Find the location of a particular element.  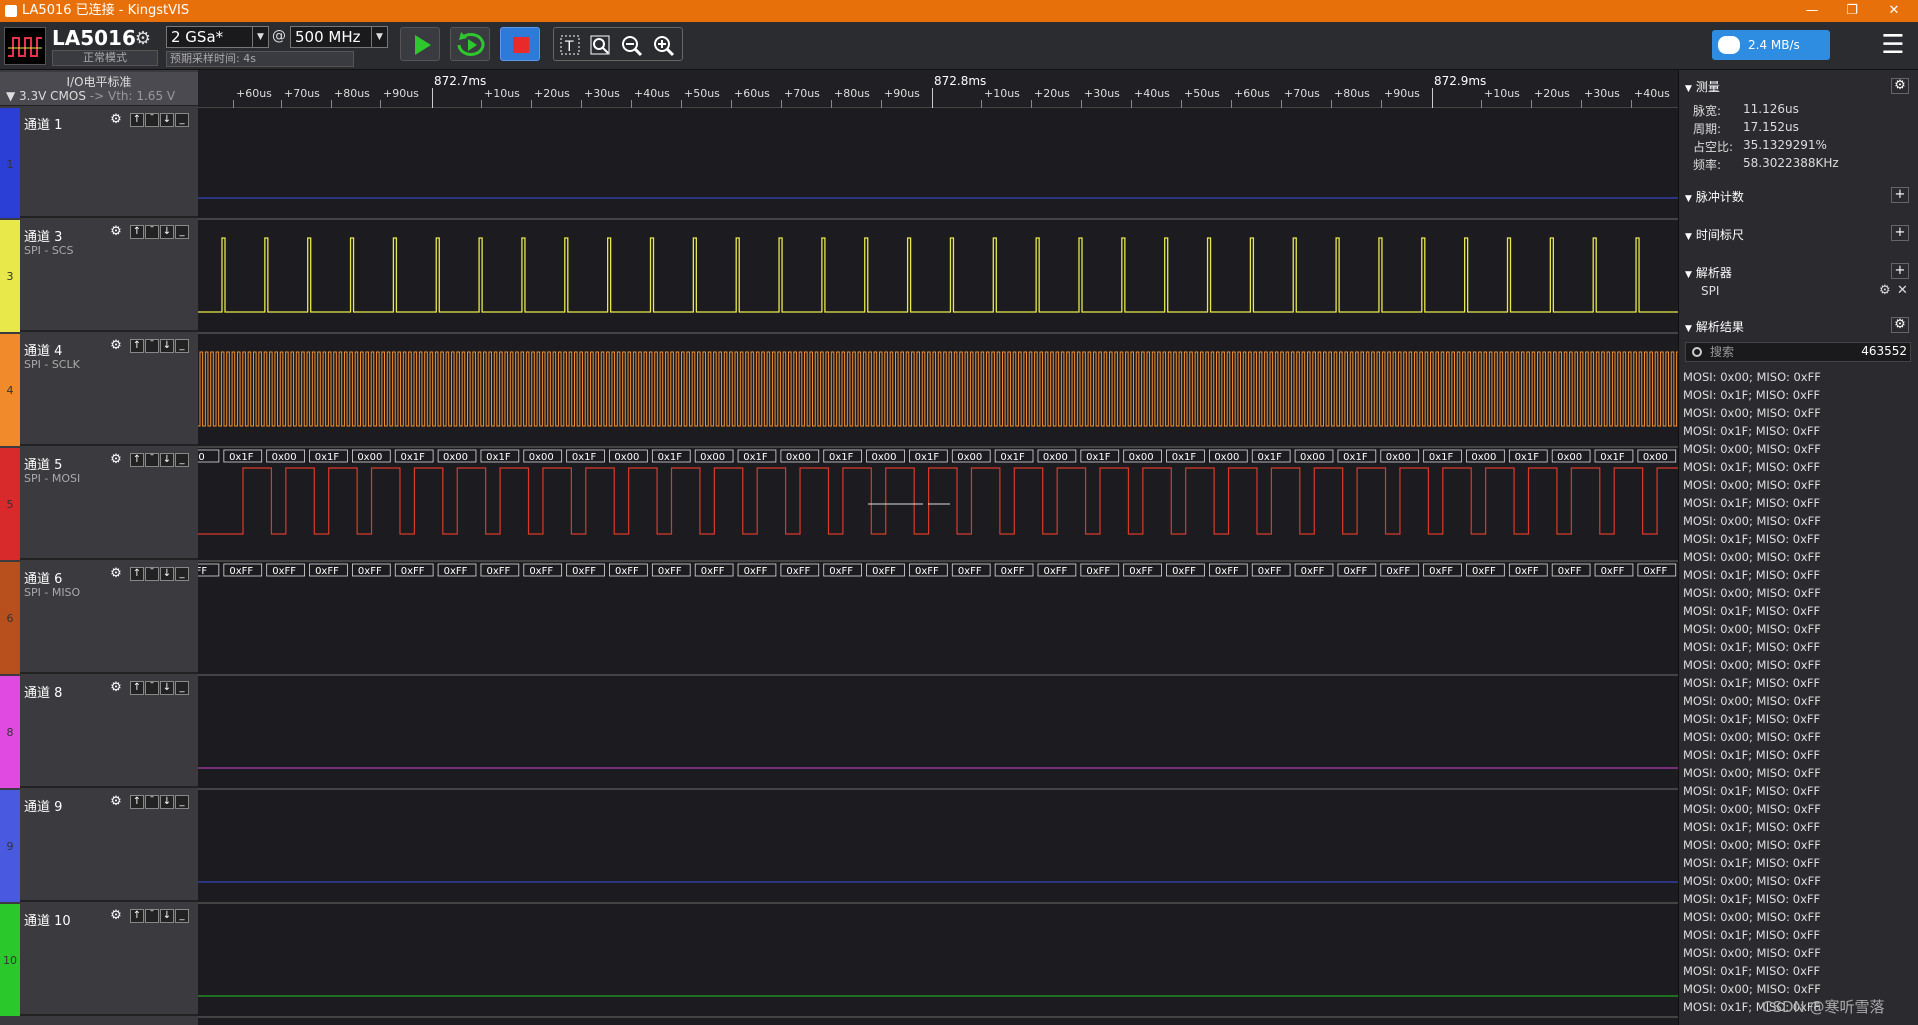

decoder-item-spi: SPI is located at coordinates (1710, 291).